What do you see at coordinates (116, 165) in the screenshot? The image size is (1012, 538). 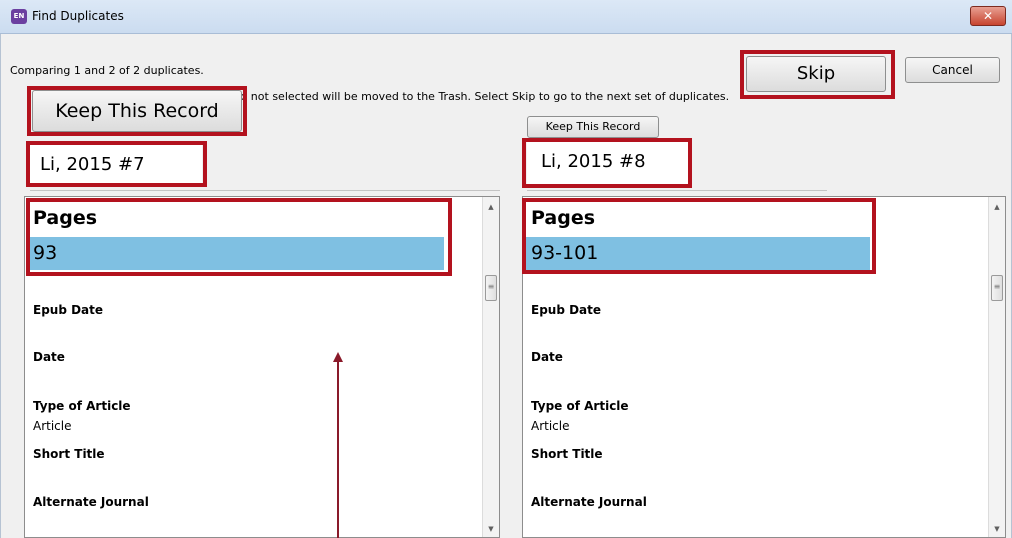 I see `left-record-label: Li, 2015 #7` at bounding box center [116, 165].